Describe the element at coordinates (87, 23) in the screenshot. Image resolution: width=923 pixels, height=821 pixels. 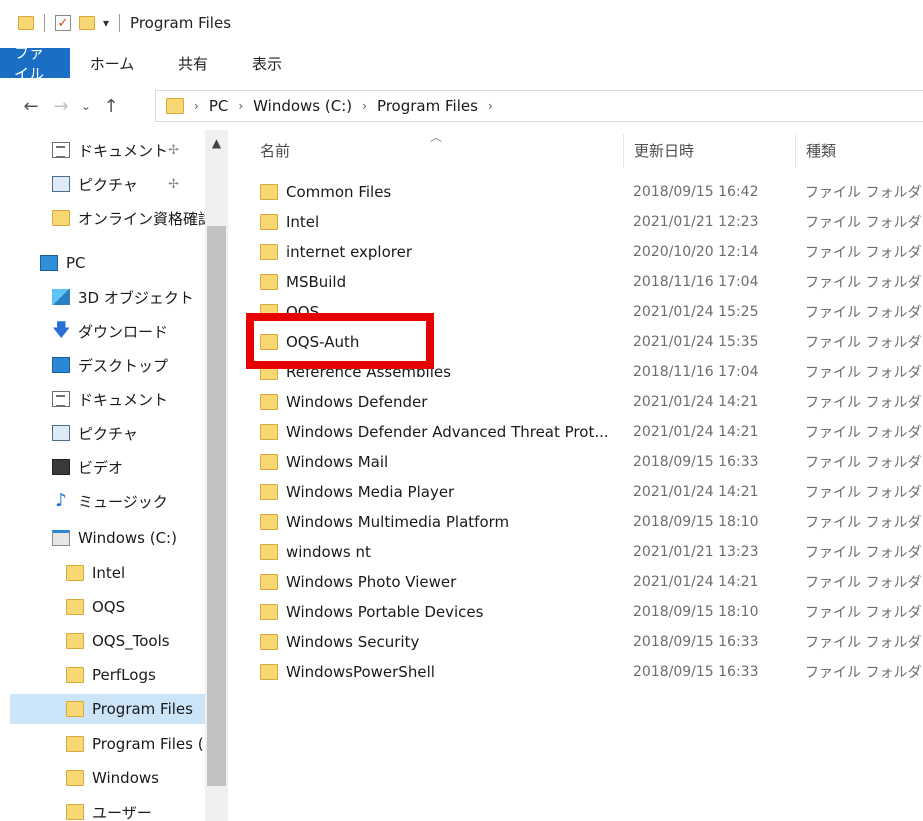
I see `new-folder-icon` at that location.